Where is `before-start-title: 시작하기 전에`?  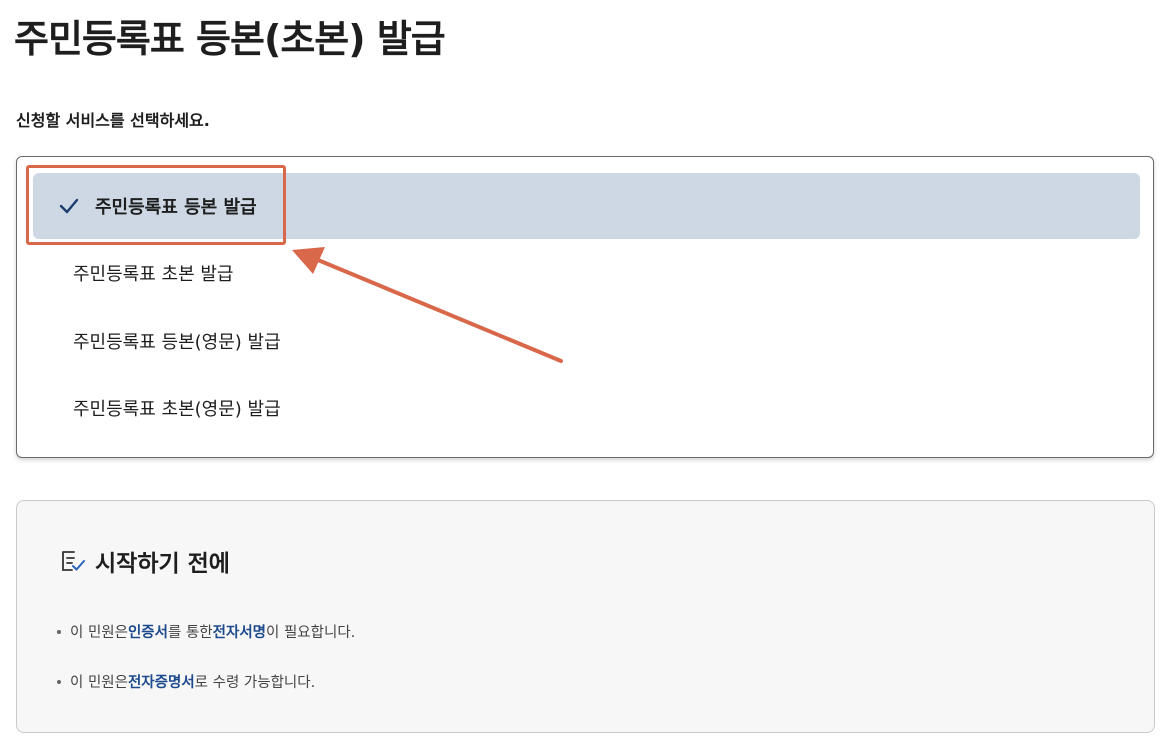
before-start-title: 시작하기 전에 is located at coordinates (162, 564).